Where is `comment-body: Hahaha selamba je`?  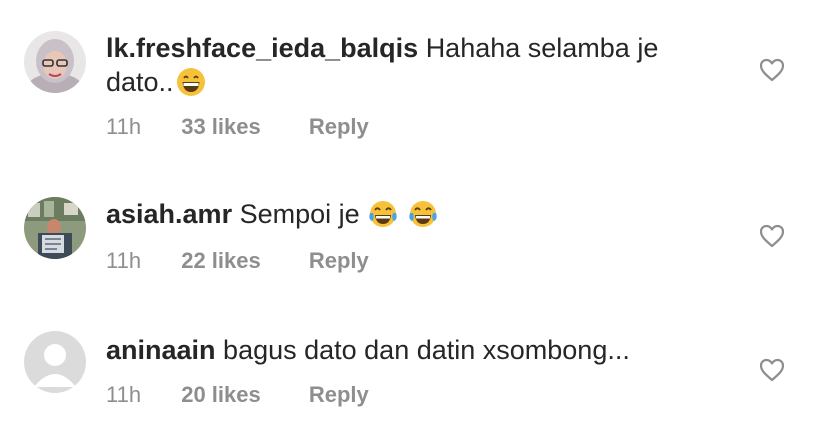
comment-body: Hahaha selamba je is located at coordinates (542, 48).